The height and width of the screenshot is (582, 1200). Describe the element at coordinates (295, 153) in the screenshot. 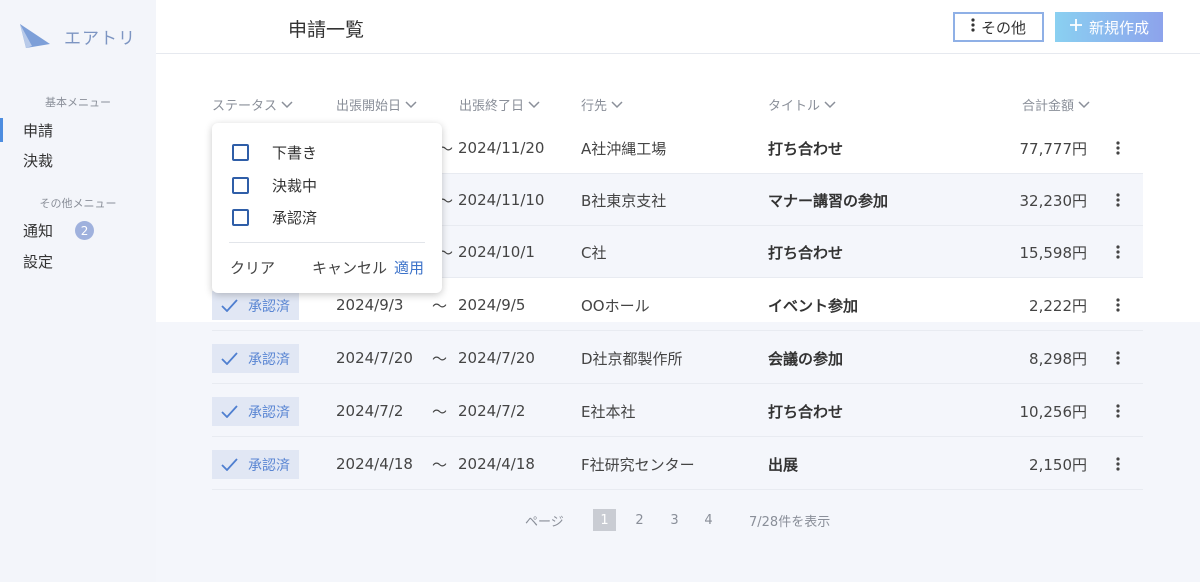

I see `filter-option-label: 下書き` at that location.